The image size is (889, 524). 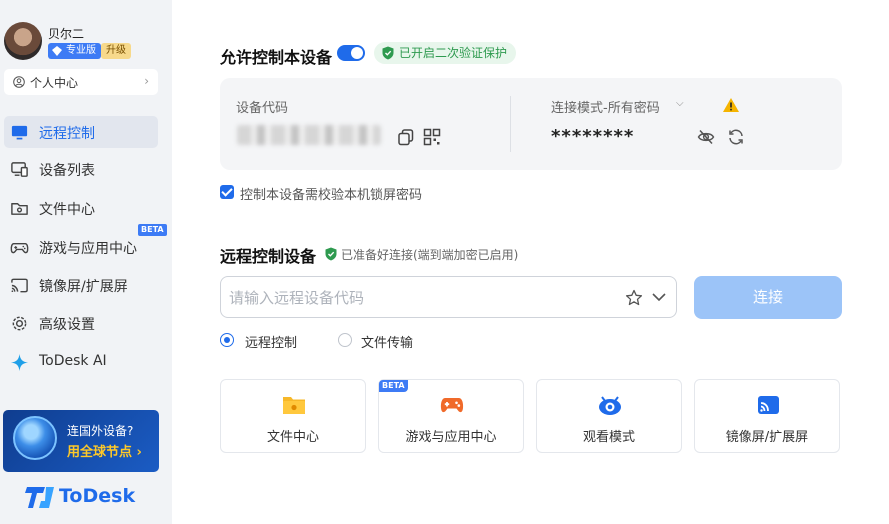 I want to click on device-info-card: 设备代码 连接模式-所有密码 ⌵ ********, so click(x=531, y=124).